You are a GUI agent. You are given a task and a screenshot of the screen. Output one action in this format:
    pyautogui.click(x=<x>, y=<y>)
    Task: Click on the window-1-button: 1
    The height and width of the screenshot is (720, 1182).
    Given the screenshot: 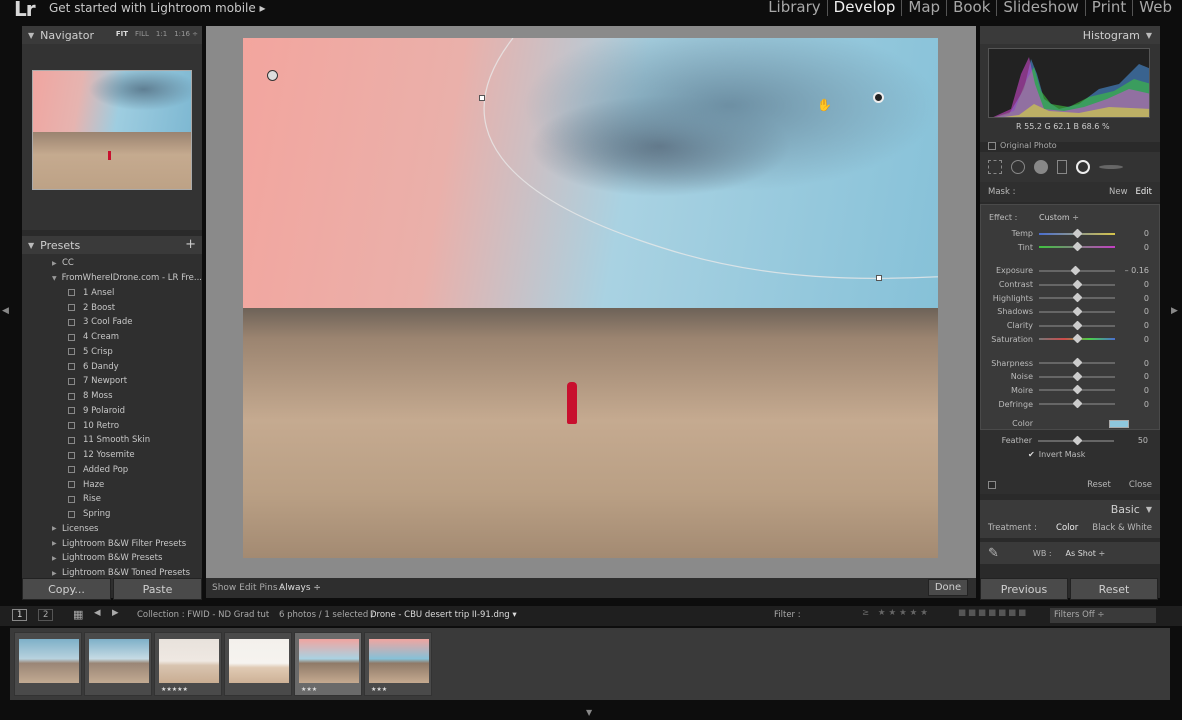 What is the action you would take?
    pyautogui.click(x=20, y=615)
    